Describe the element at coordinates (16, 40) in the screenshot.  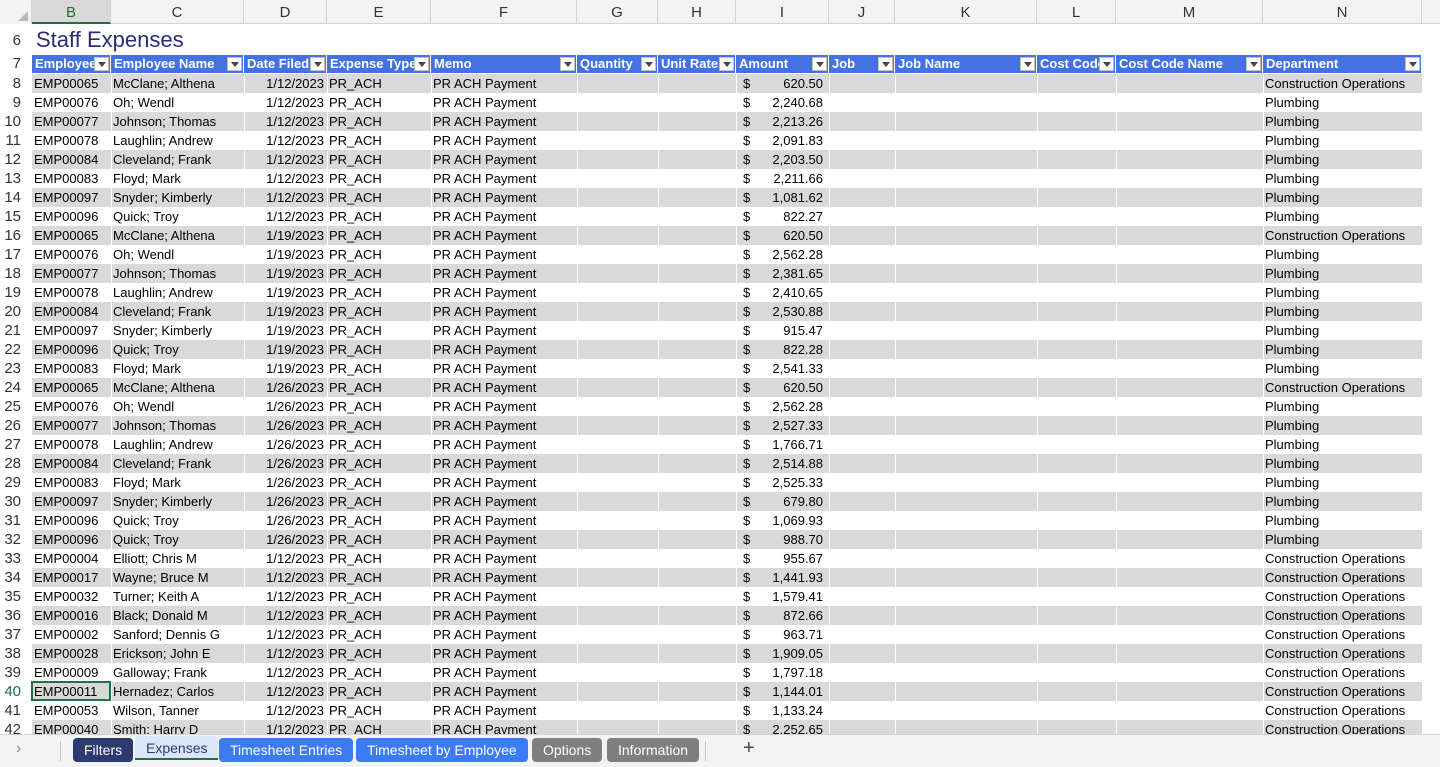
I see `row-header: 6` at that location.